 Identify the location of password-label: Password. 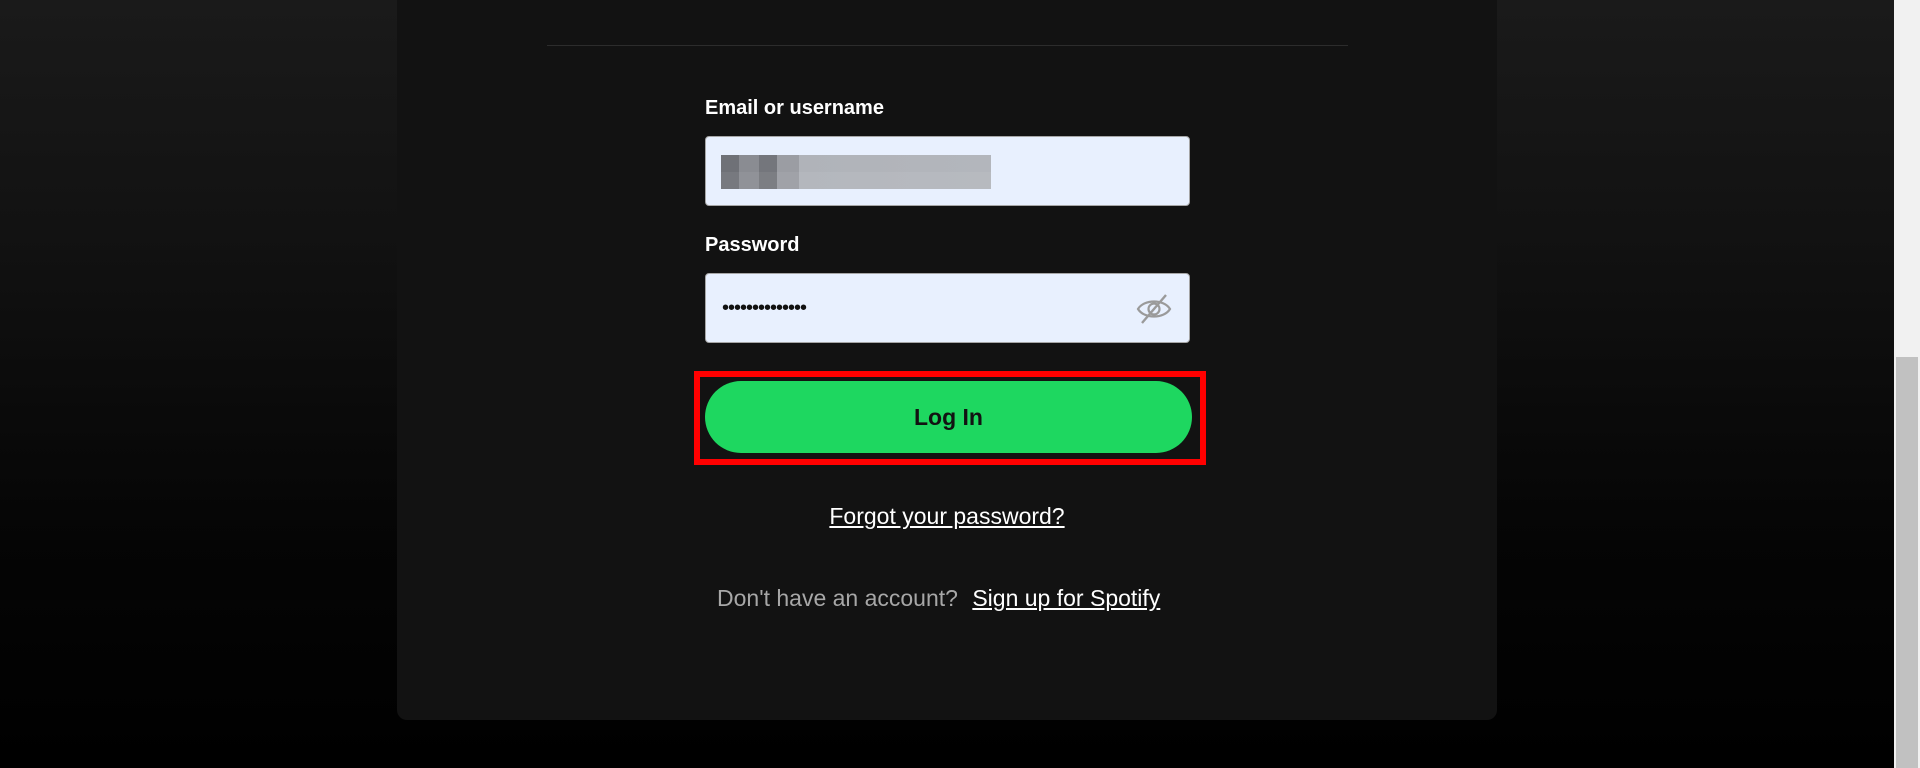
(752, 245).